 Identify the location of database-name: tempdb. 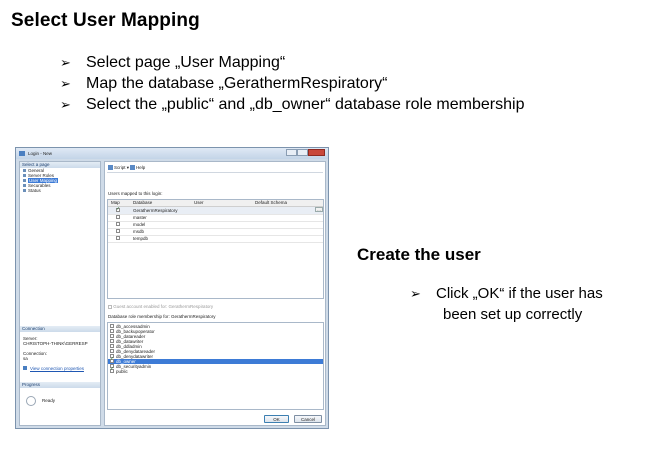
(141, 238).